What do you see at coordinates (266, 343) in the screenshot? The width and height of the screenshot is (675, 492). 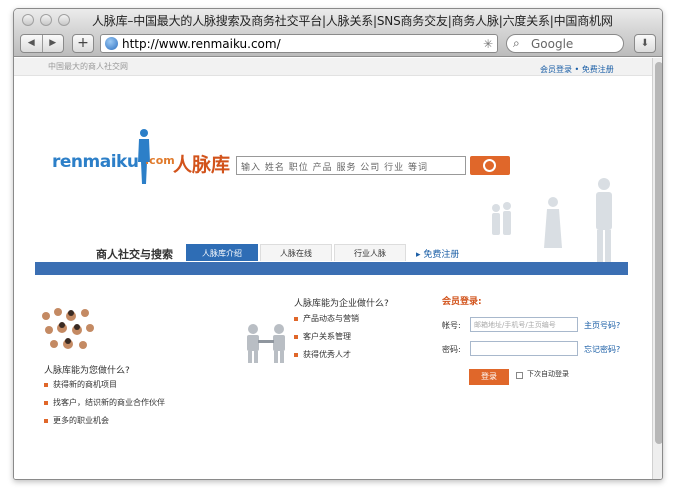 I see `handshake-illustration` at bounding box center [266, 343].